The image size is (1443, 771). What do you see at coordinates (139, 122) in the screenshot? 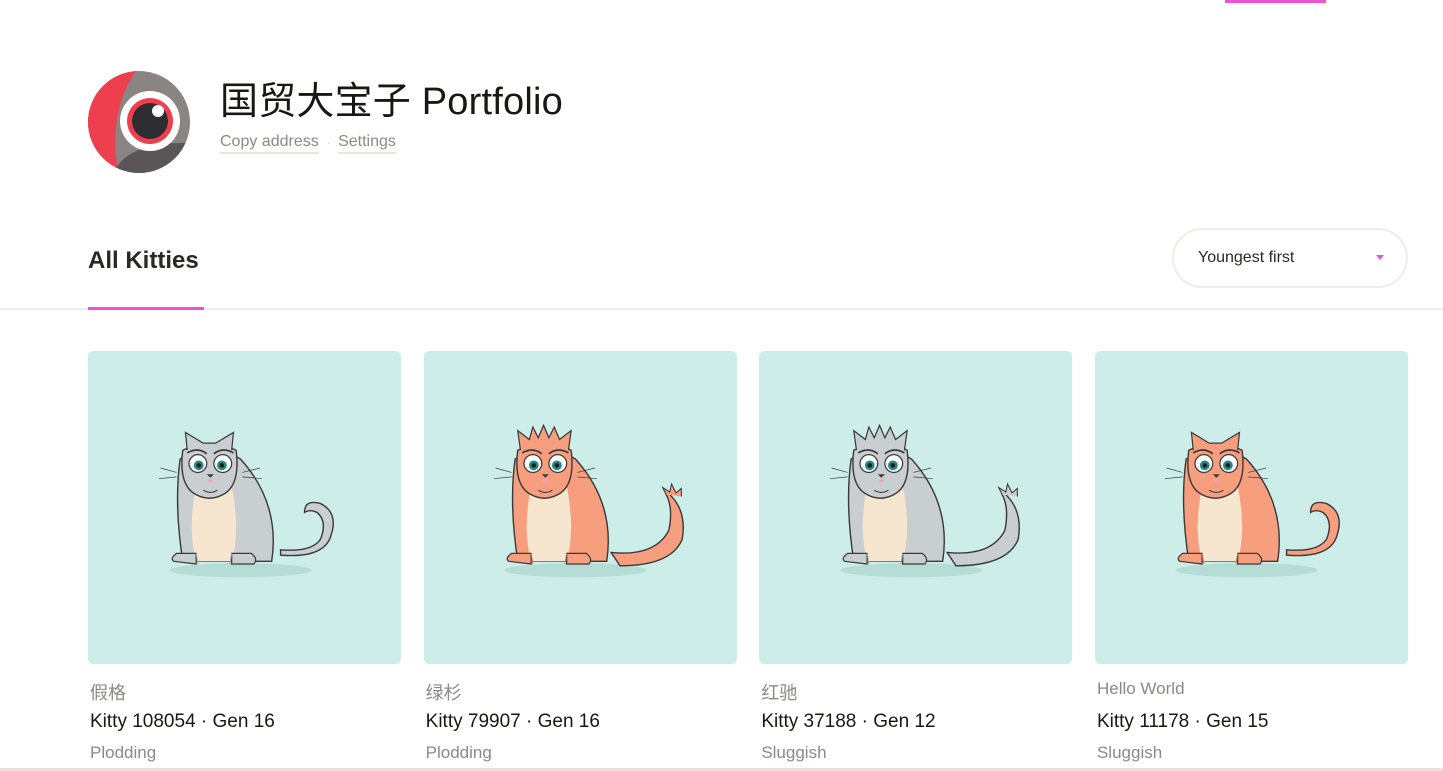
I see `avatar` at bounding box center [139, 122].